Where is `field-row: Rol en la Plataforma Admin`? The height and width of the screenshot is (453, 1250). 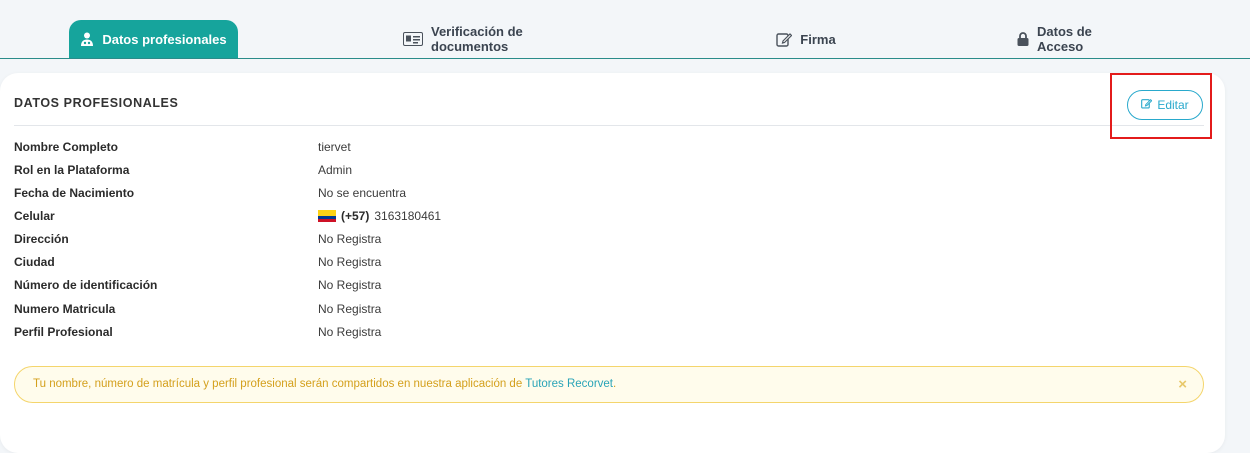
field-row: Rol en la Plataforma Admin is located at coordinates (600, 170).